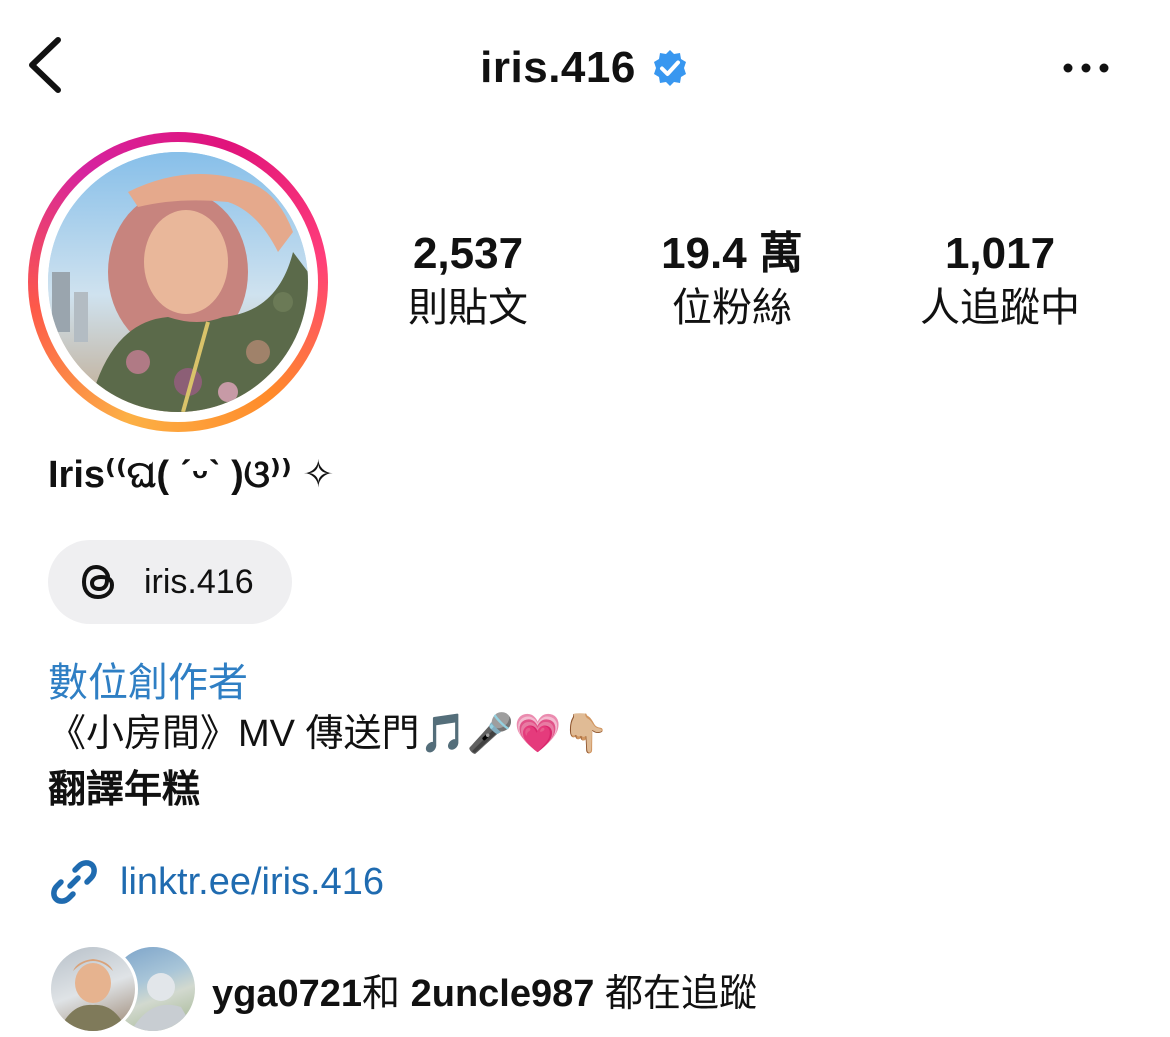 Image resolution: width=1170 pixels, height=1037 pixels. I want to click on profile-avatar, so click(178, 282).